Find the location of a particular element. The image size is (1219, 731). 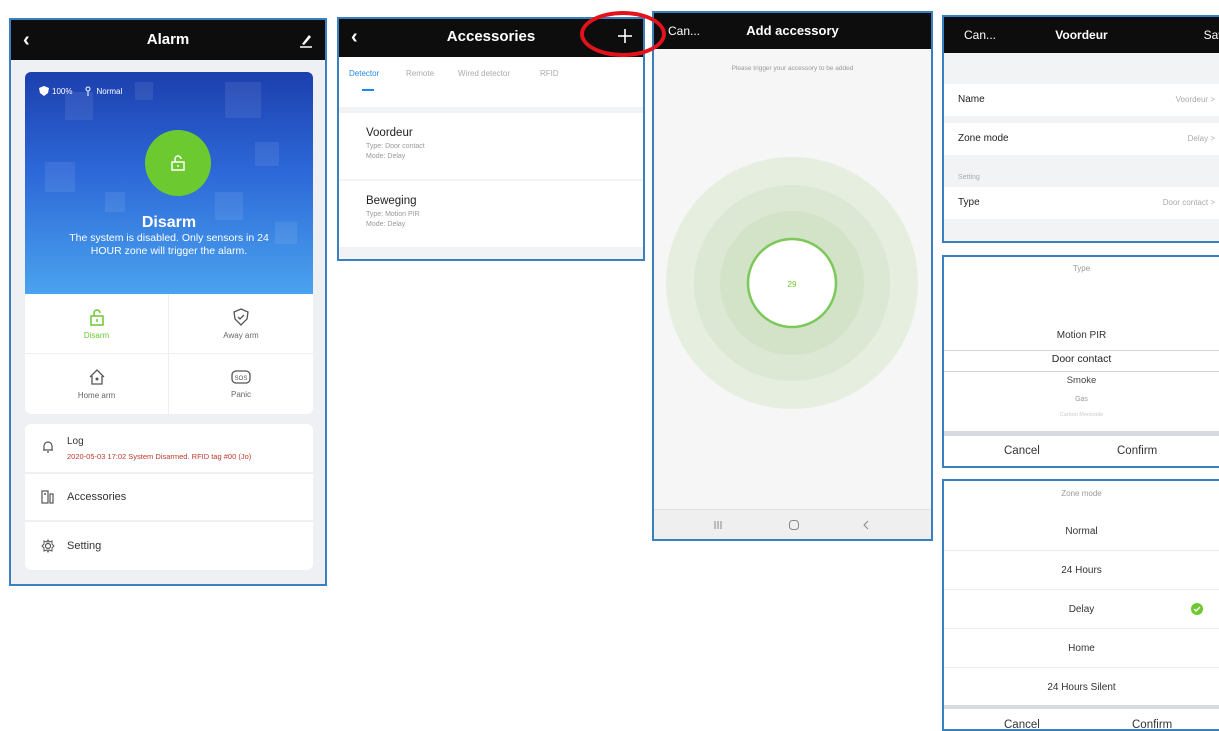

detail-topbar: Can... Voordeur Save is located at coordinates (1081, 35).